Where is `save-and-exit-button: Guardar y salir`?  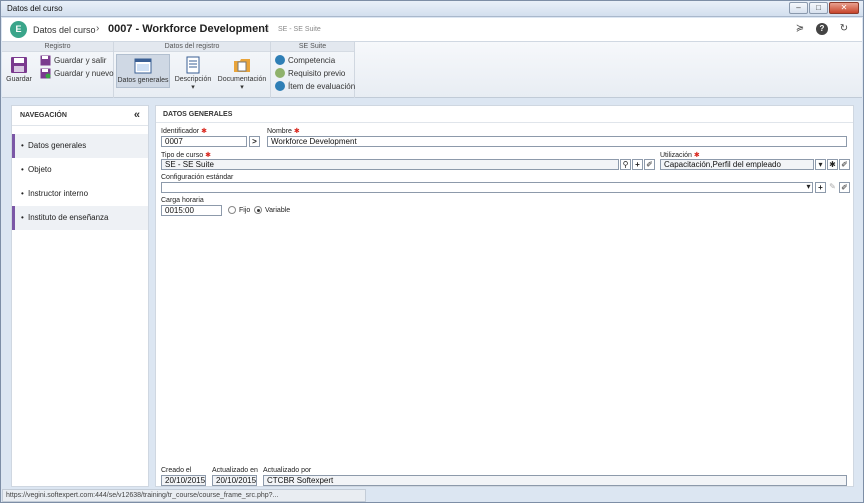
save-and-exit-button: Guardar y salir is located at coordinates (73, 60).